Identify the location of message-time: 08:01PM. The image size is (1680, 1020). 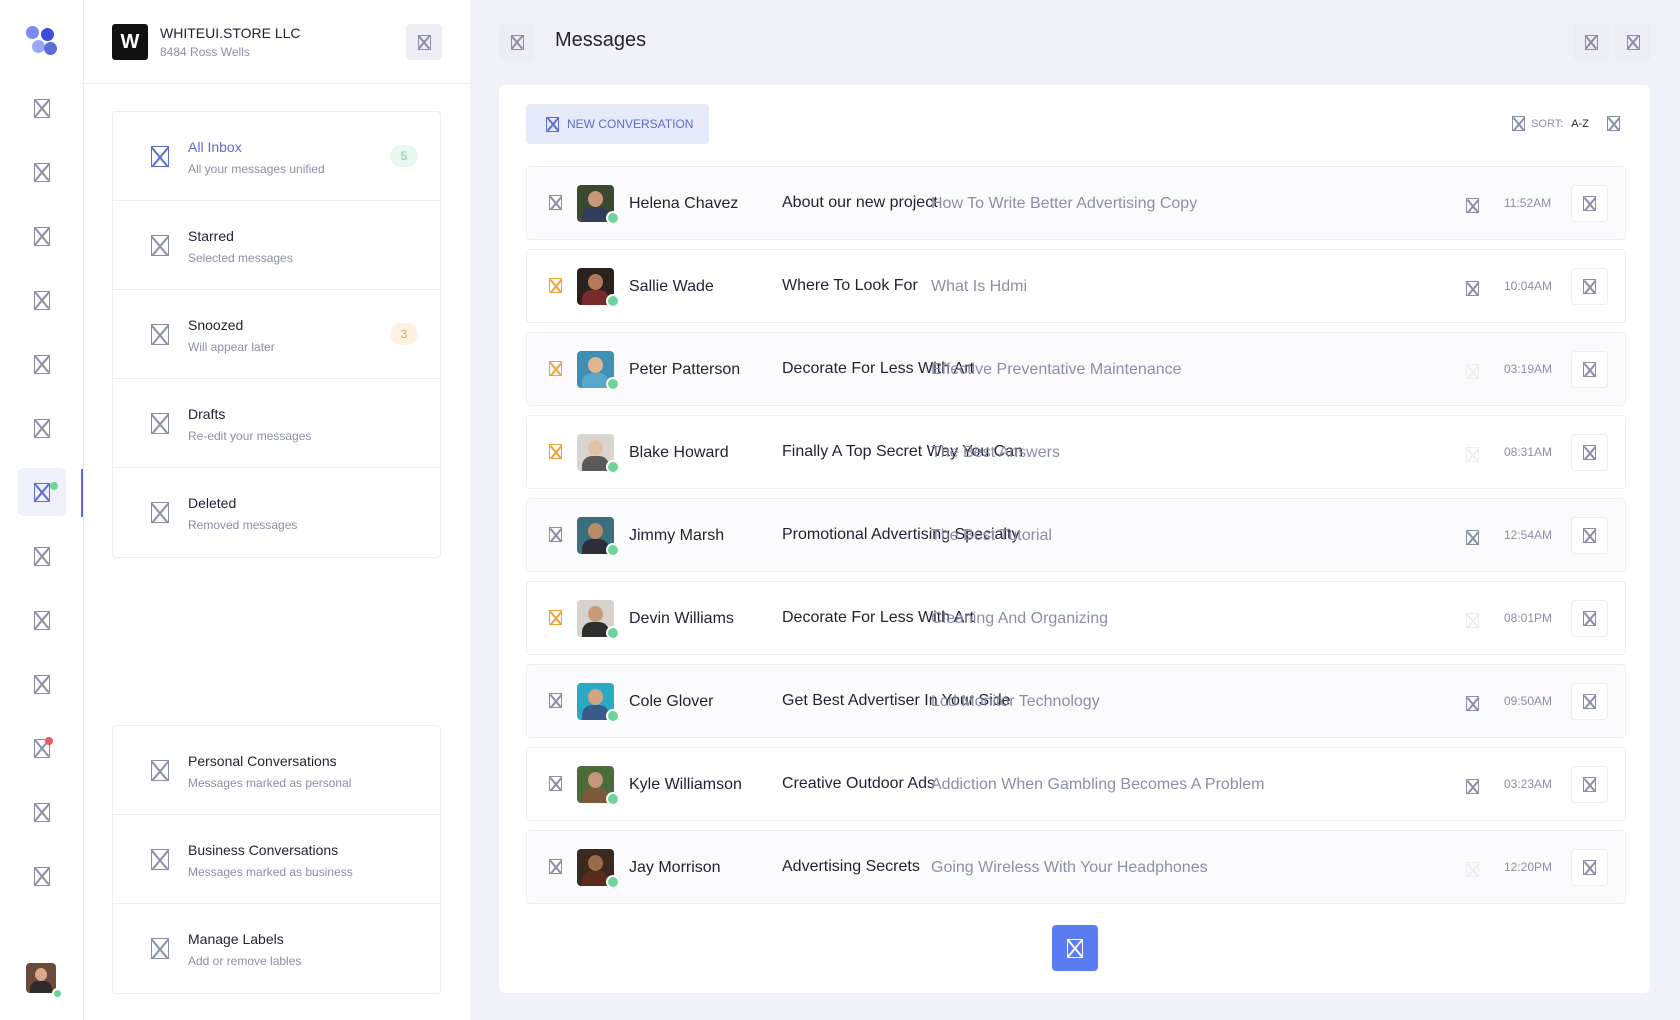
(1528, 618).